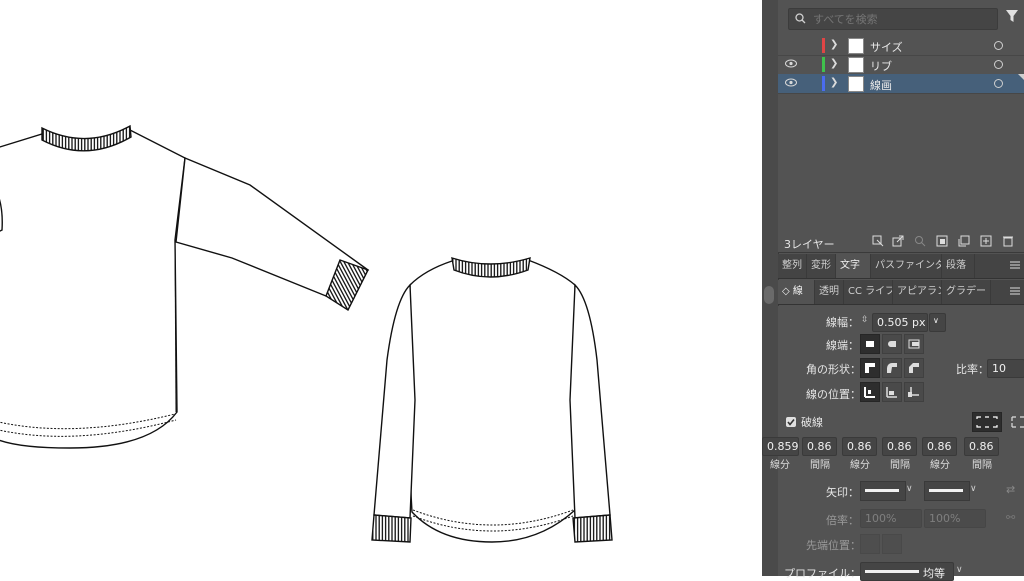  I want to click on layer-name: サイズ, so click(886, 47).